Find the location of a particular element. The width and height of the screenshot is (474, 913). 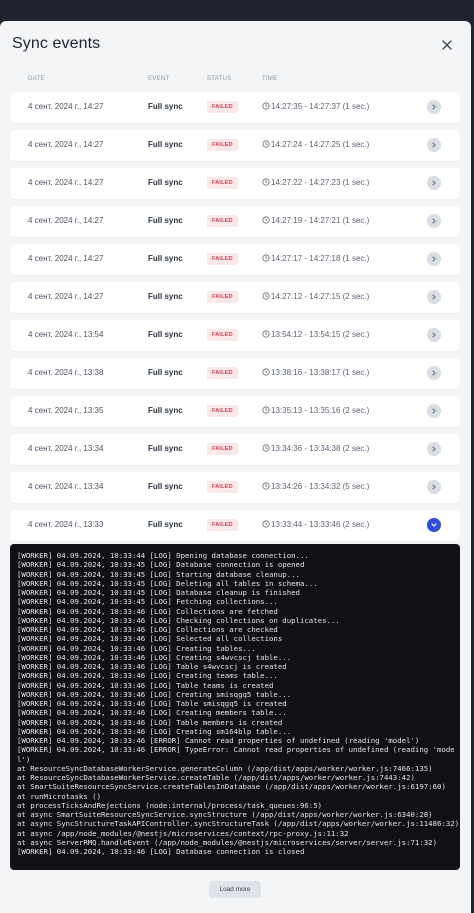

event-time: 13:34:36 - 13:34:38 (2 sec.) is located at coordinates (315, 448).